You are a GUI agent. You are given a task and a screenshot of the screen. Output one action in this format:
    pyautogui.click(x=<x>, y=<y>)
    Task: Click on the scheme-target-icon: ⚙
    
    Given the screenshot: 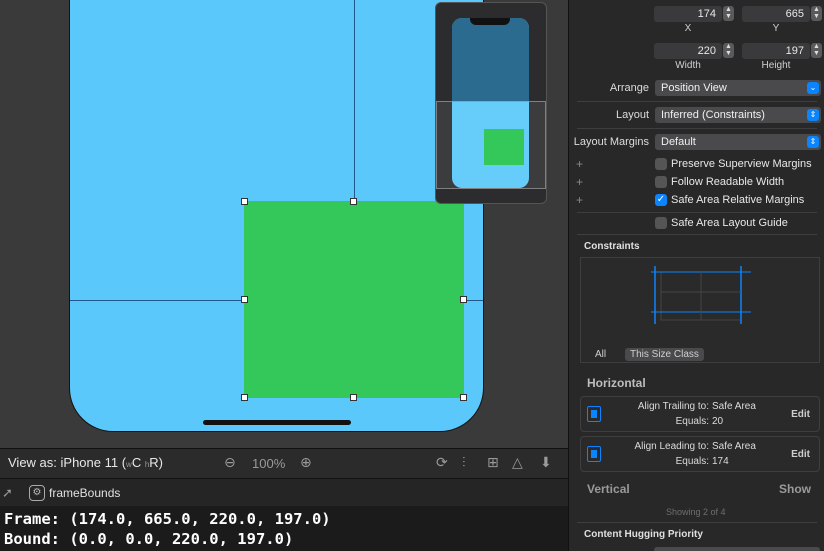 What is the action you would take?
    pyautogui.click(x=37, y=493)
    